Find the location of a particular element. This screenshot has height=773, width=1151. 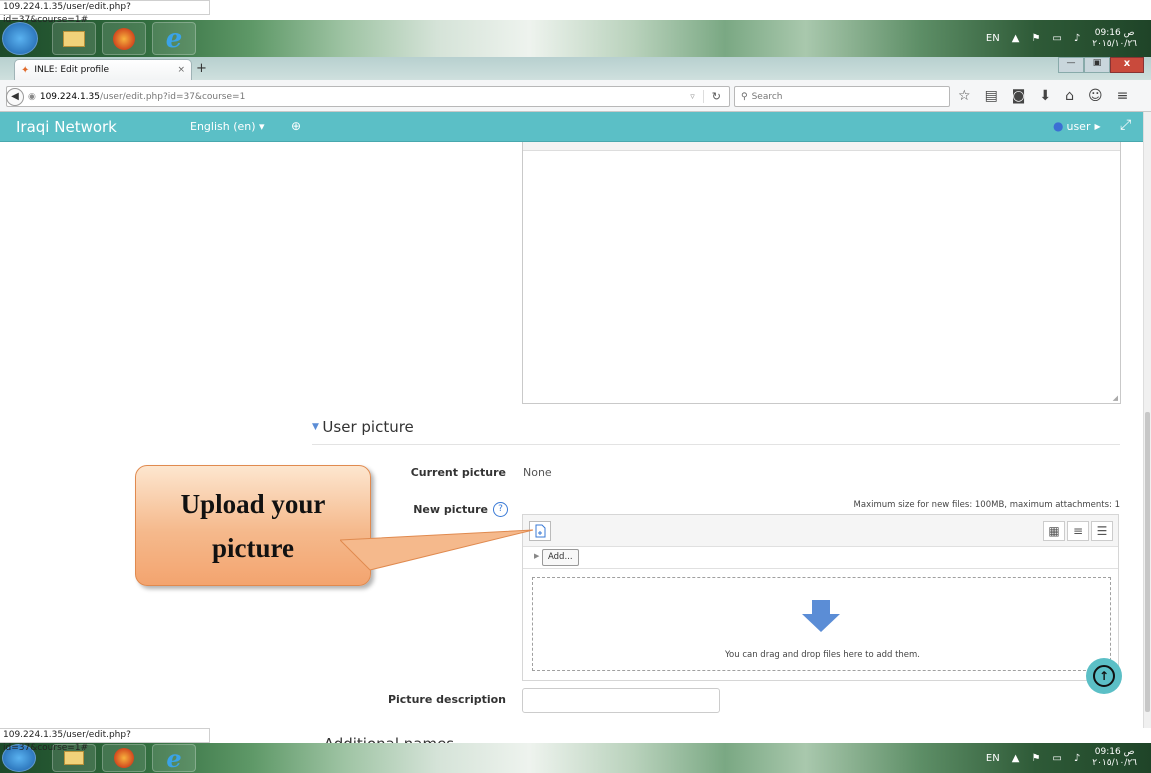

tab-bar: ✦ INLE: Edit profile × + is located at coordinates (575, 68).